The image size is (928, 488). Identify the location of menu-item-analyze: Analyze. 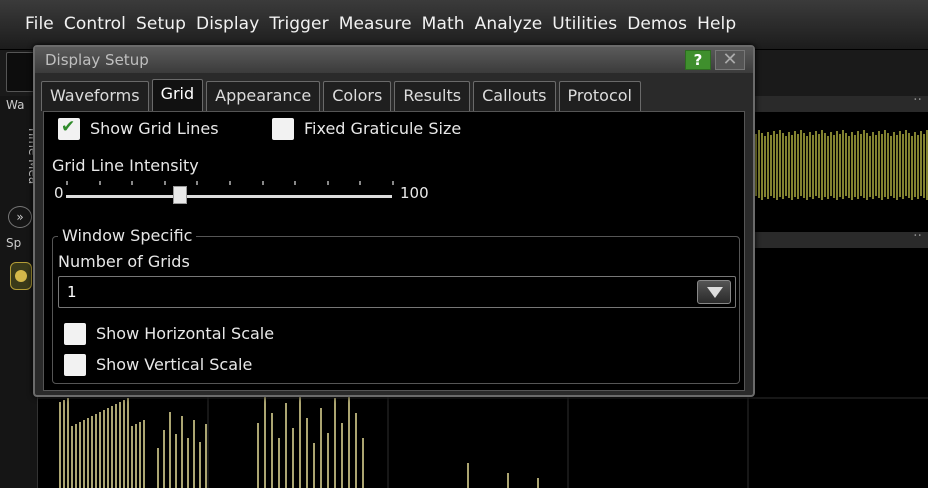
(509, 24).